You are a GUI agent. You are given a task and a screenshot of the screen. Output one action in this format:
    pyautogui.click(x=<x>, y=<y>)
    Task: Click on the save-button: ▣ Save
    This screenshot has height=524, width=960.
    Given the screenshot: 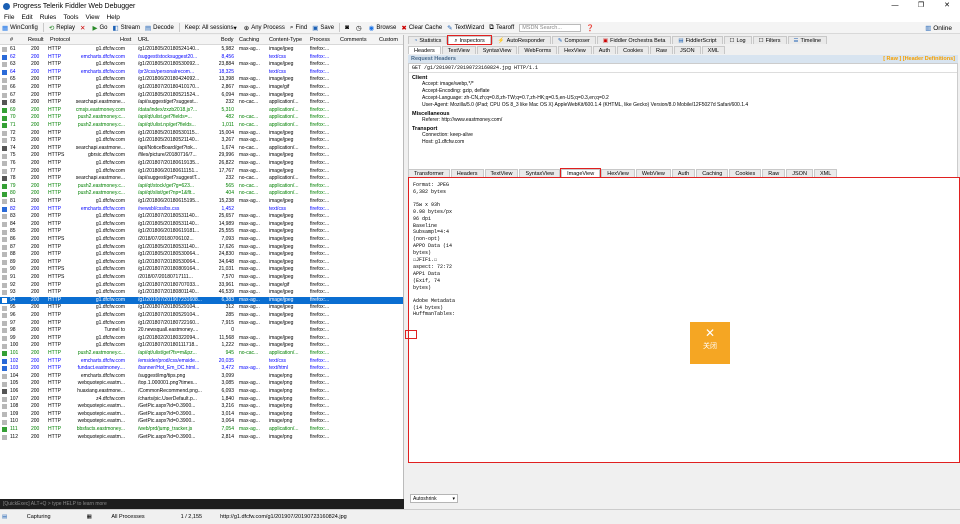 What is the action you would take?
    pyautogui.click(x=323, y=28)
    